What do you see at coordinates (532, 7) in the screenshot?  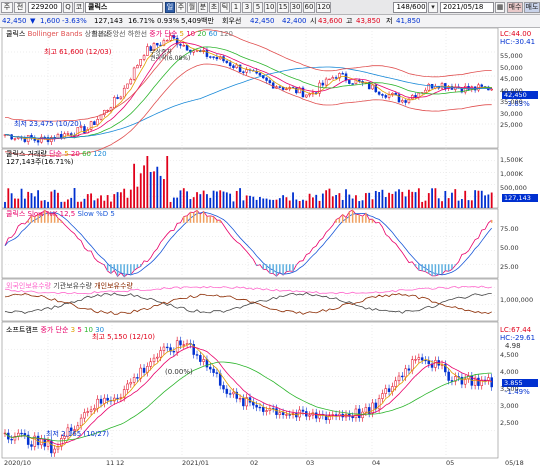 I see `sell-button: 매도` at bounding box center [532, 7].